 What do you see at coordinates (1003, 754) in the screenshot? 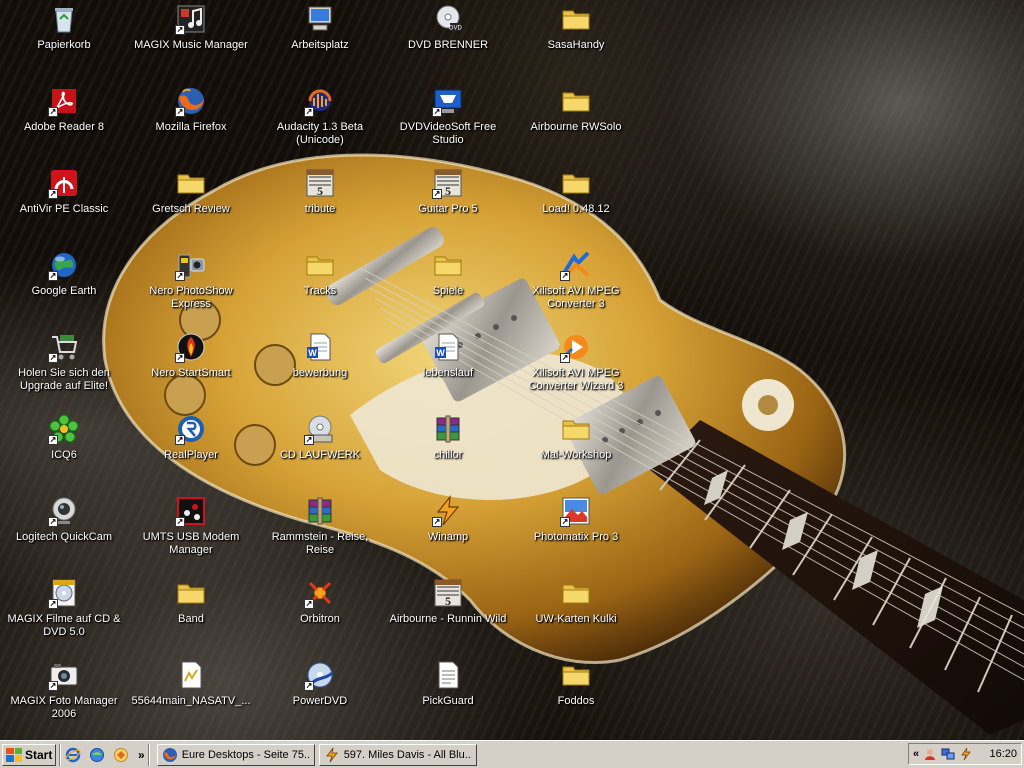
I see `clock: 16:20` at bounding box center [1003, 754].